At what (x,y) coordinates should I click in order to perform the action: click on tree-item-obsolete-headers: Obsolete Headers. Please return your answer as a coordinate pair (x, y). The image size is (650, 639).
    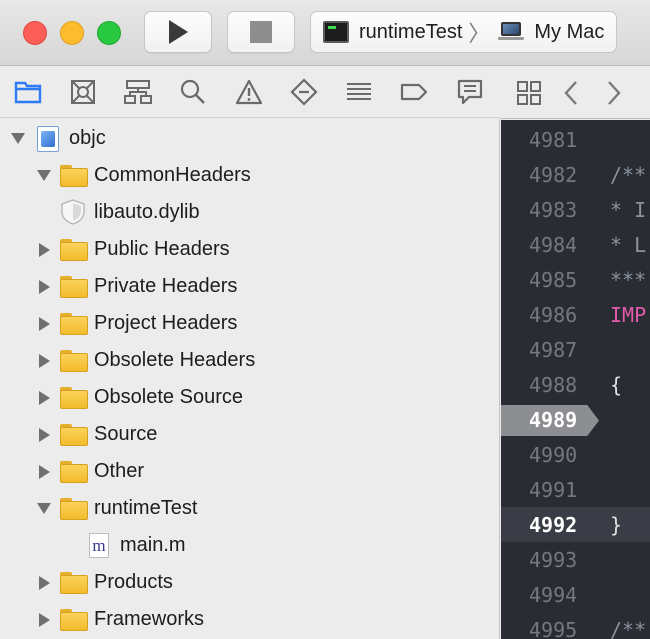
    Looking at the image, I should click on (250, 360).